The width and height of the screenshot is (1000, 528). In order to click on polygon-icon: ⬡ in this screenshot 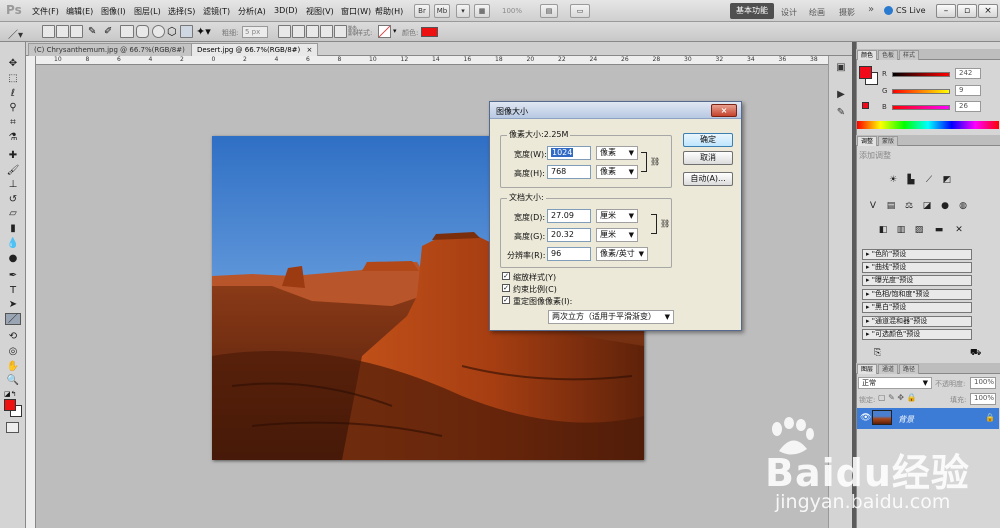, I will do `click(172, 31)`.